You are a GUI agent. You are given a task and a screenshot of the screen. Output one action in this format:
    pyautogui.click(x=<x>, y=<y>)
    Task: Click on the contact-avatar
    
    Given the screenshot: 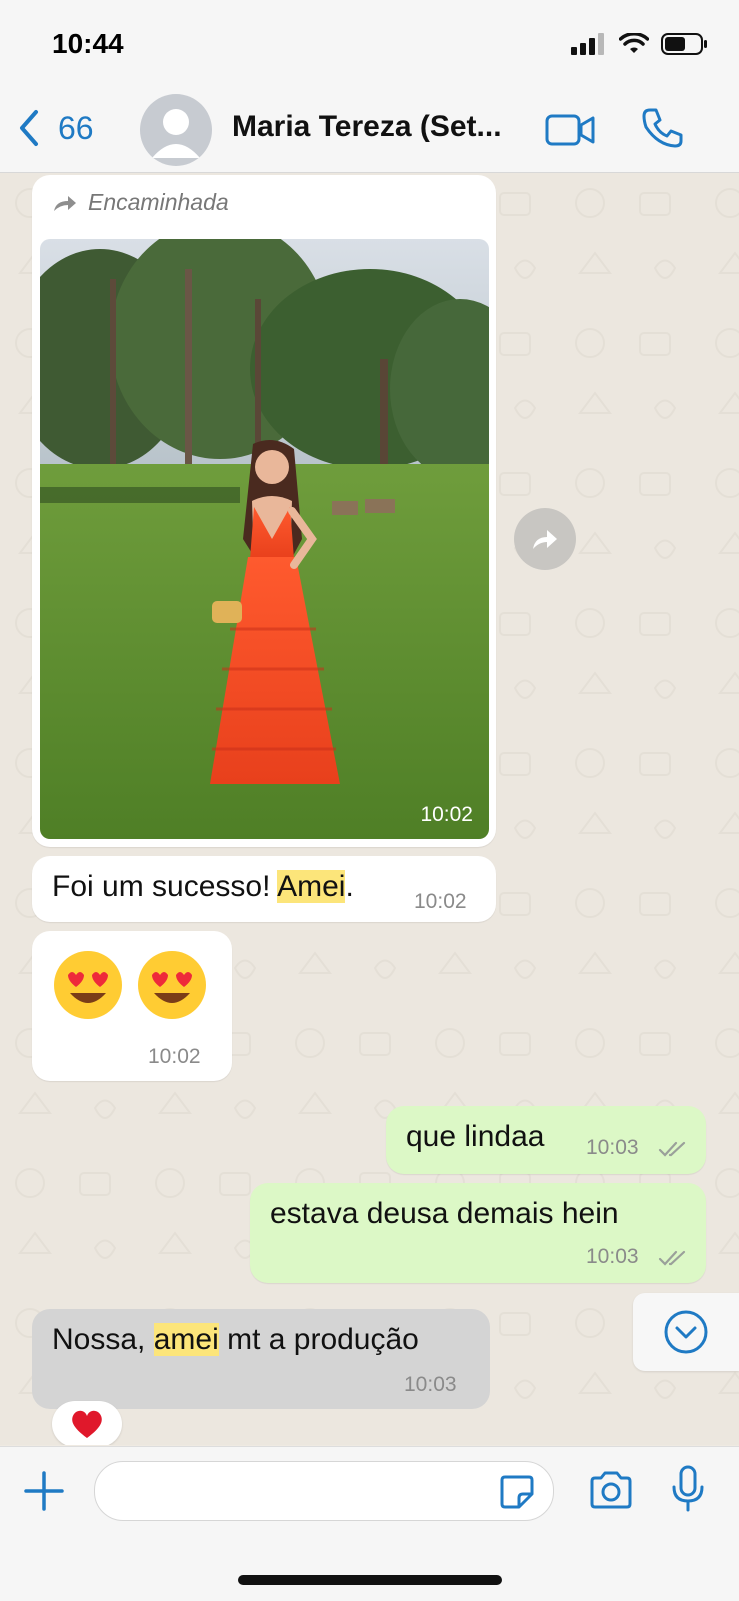 What is the action you would take?
    pyautogui.click(x=176, y=130)
    